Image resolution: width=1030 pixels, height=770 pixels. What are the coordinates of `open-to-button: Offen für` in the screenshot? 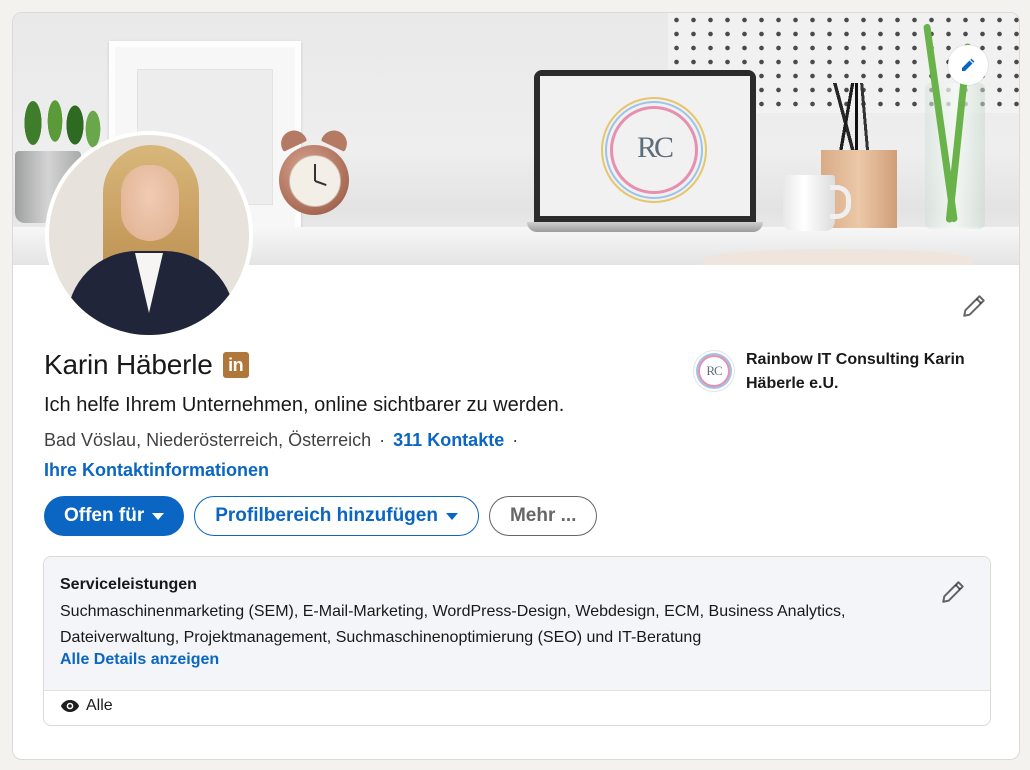 It's located at (114, 516).